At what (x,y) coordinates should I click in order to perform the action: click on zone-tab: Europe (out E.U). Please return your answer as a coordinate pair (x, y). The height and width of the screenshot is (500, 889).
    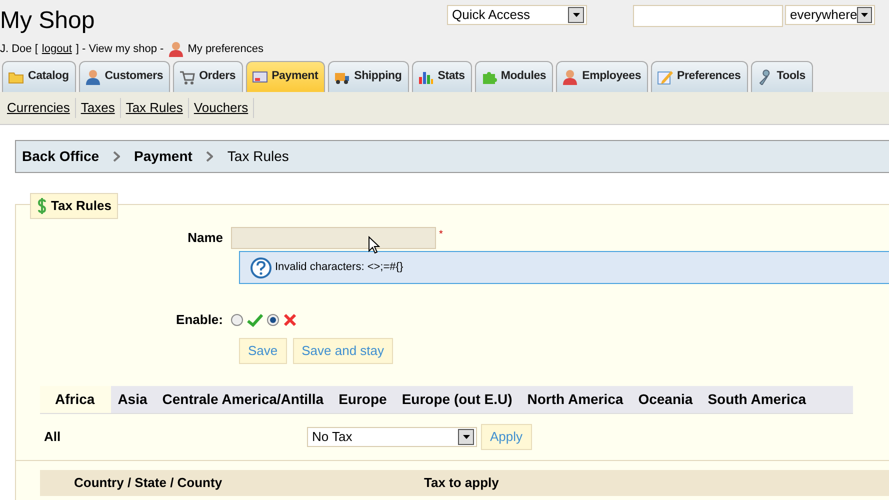
    Looking at the image, I should click on (457, 399).